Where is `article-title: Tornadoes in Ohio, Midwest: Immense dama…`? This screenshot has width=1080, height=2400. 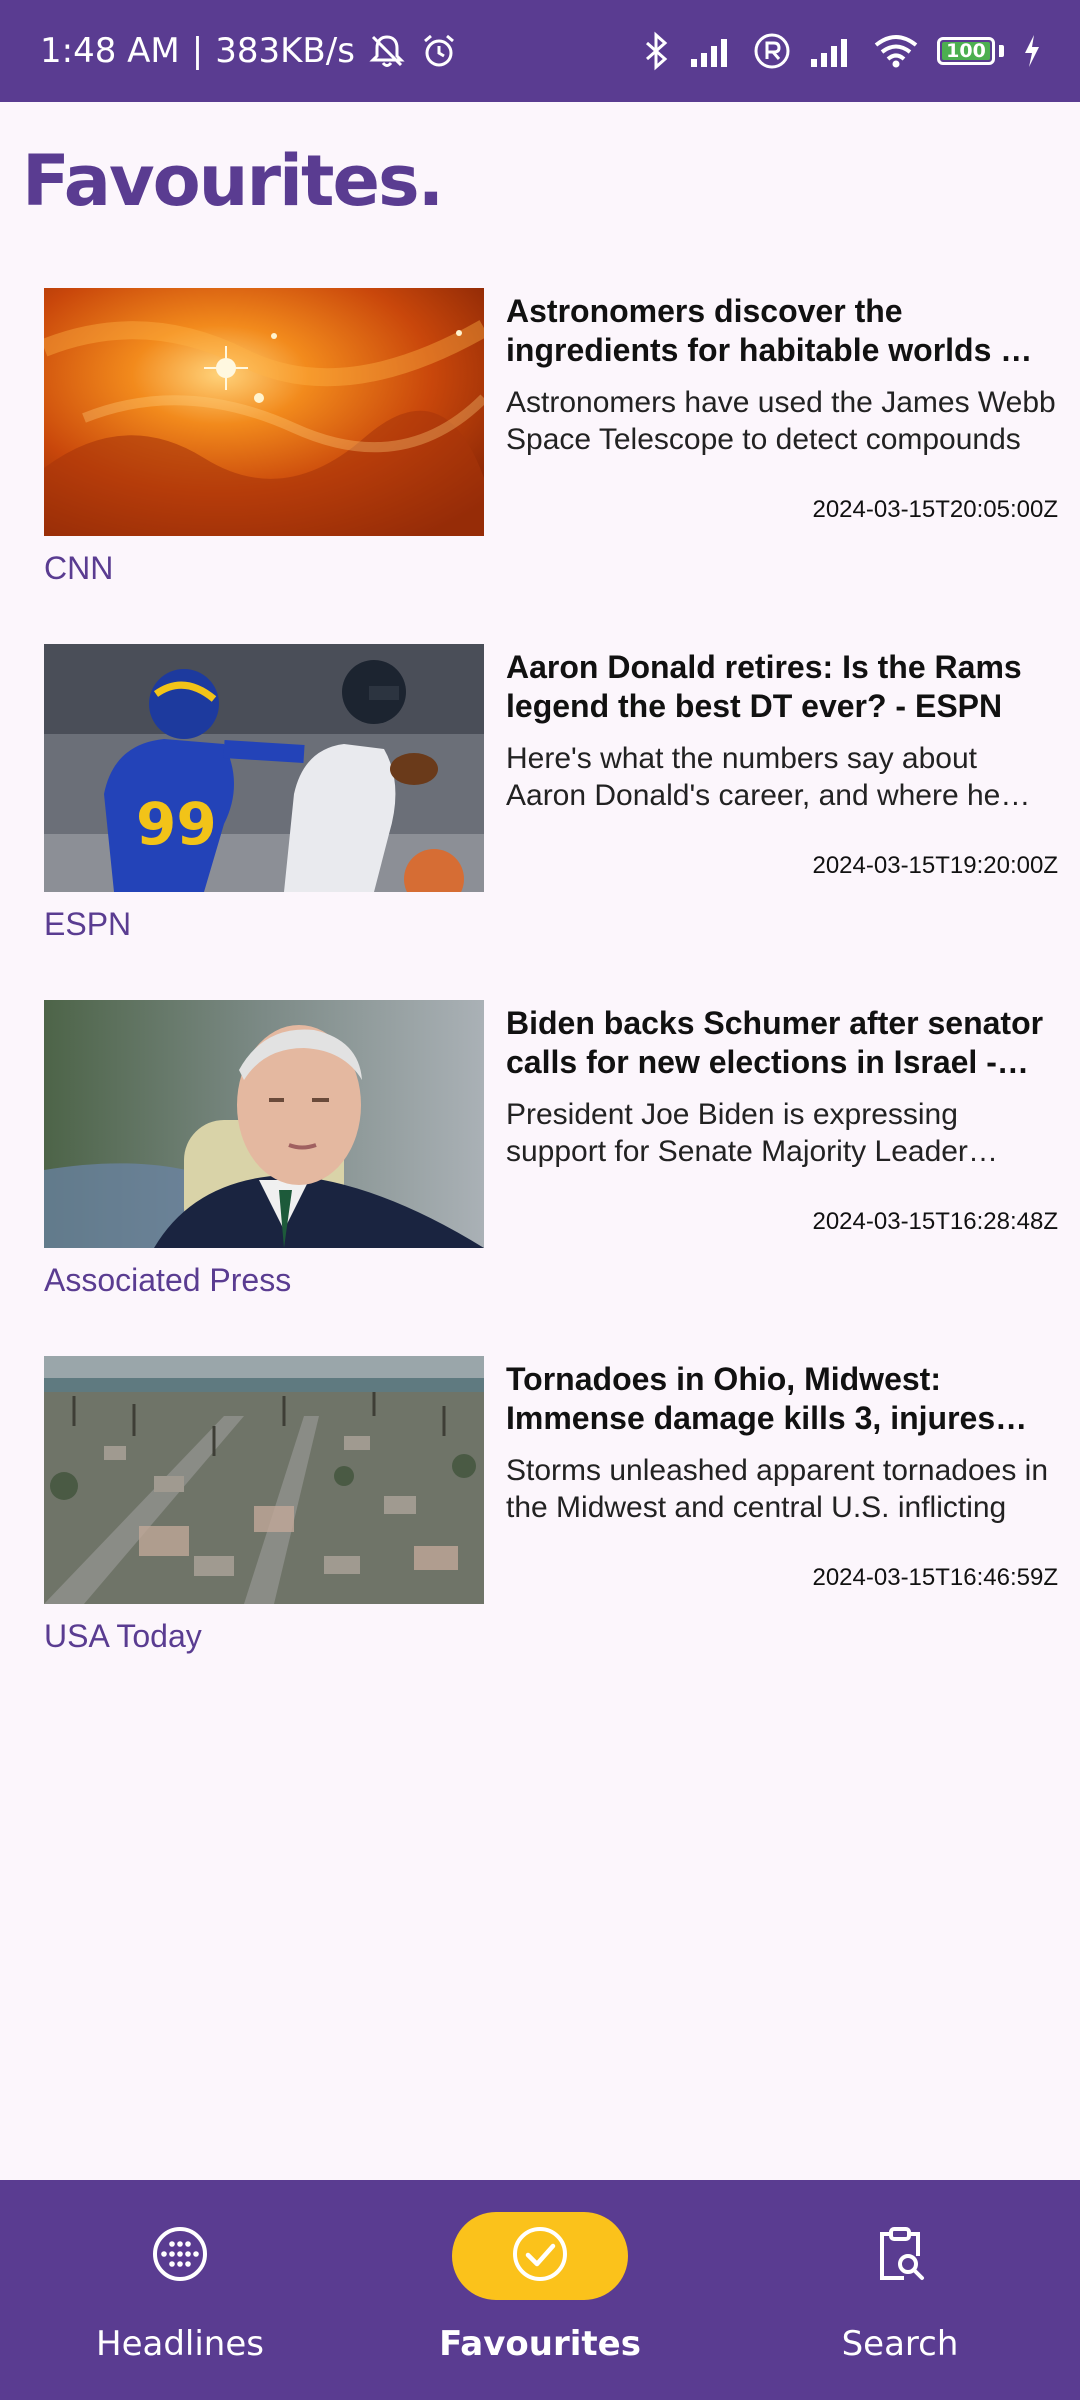 article-title: Tornadoes in Ohio, Midwest: Immense dama… is located at coordinates (781, 1399).